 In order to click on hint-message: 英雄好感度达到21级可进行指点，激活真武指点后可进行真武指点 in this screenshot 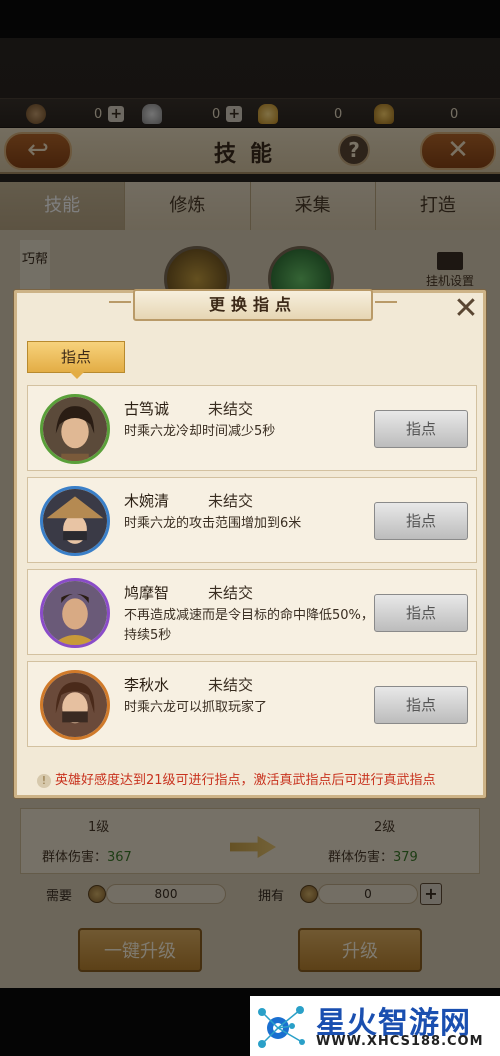, I will do `click(245, 780)`.